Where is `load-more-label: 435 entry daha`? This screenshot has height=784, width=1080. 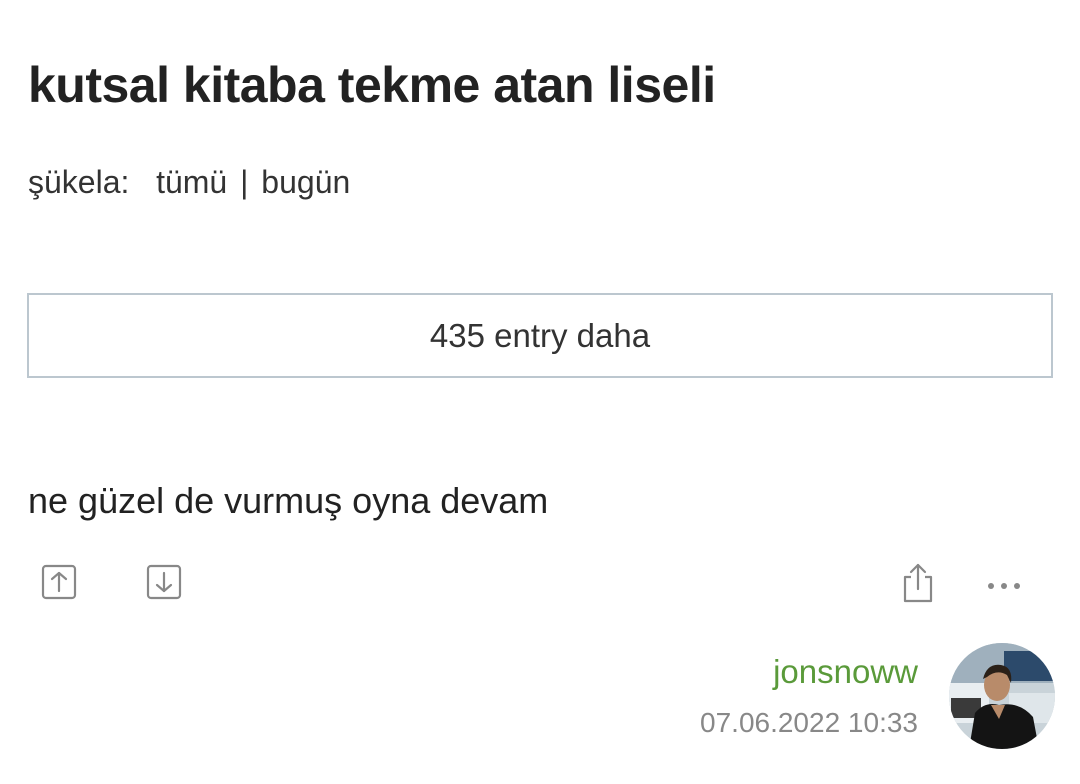 load-more-label: 435 entry daha is located at coordinates (540, 335).